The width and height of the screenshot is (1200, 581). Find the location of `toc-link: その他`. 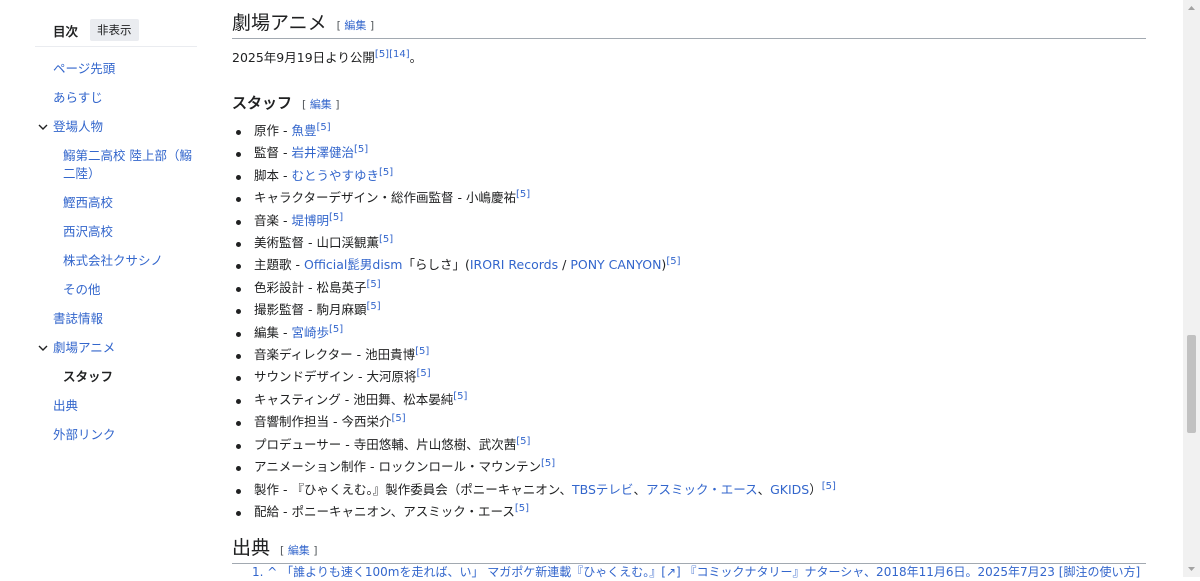

toc-link: その他 is located at coordinates (116, 290).